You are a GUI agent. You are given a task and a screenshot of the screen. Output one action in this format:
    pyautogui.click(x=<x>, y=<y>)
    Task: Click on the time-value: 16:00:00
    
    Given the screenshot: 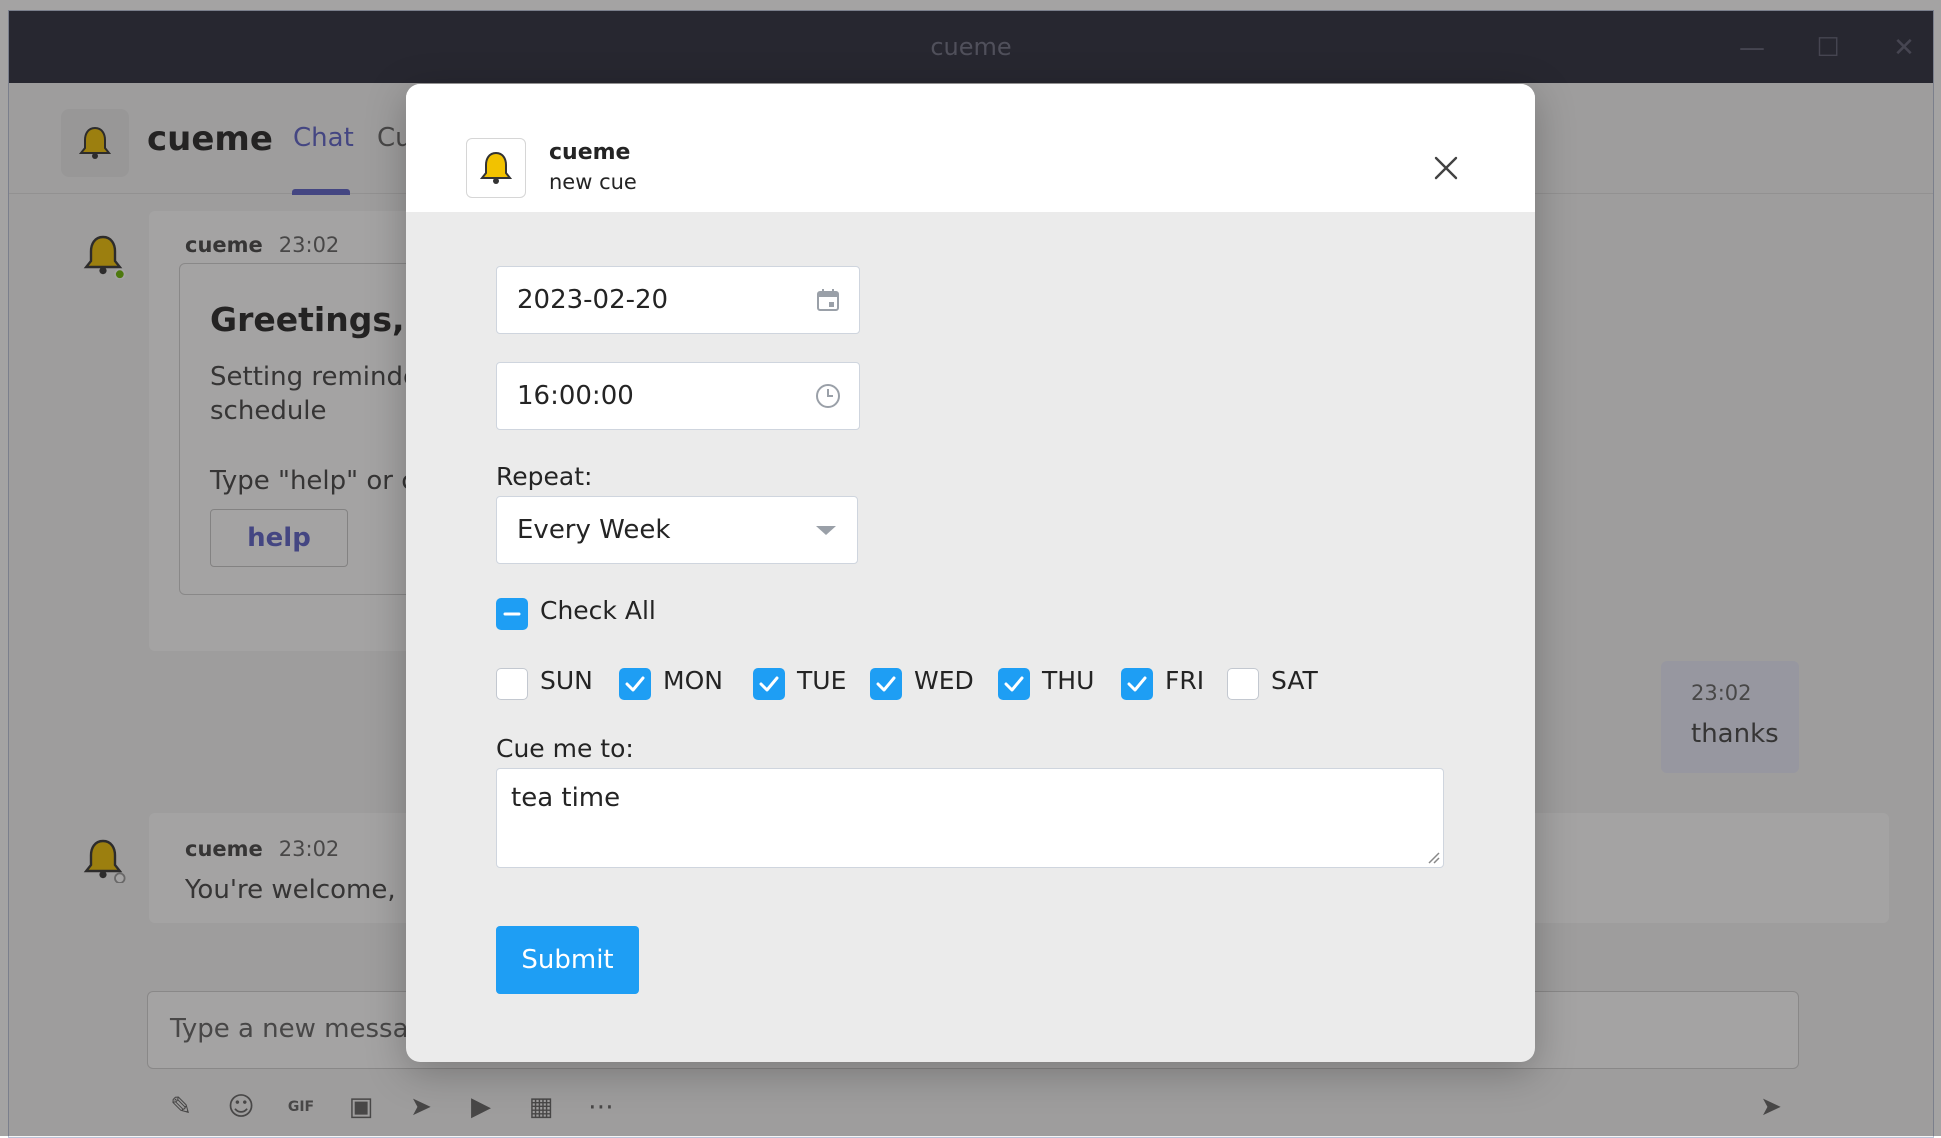 What is the action you would take?
    pyautogui.click(x=575, y=396)
    